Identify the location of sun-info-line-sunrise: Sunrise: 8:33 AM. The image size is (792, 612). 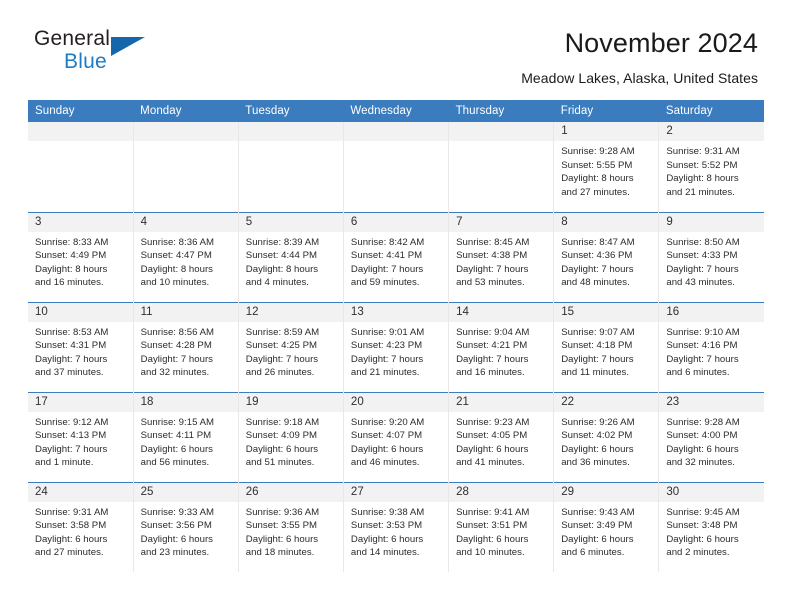
(72, 242).